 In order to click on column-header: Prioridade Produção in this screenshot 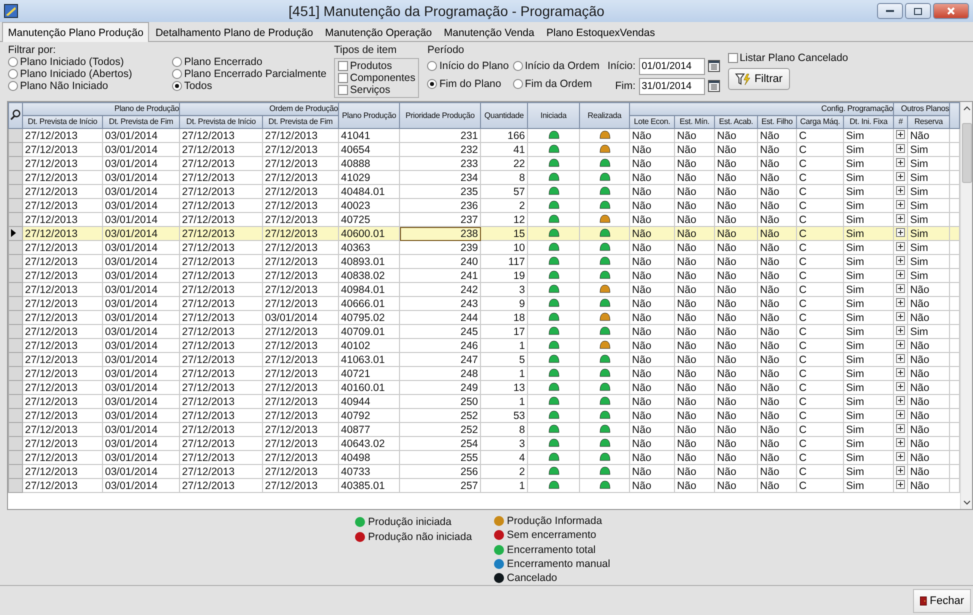, I will do `click(440, 115)`.